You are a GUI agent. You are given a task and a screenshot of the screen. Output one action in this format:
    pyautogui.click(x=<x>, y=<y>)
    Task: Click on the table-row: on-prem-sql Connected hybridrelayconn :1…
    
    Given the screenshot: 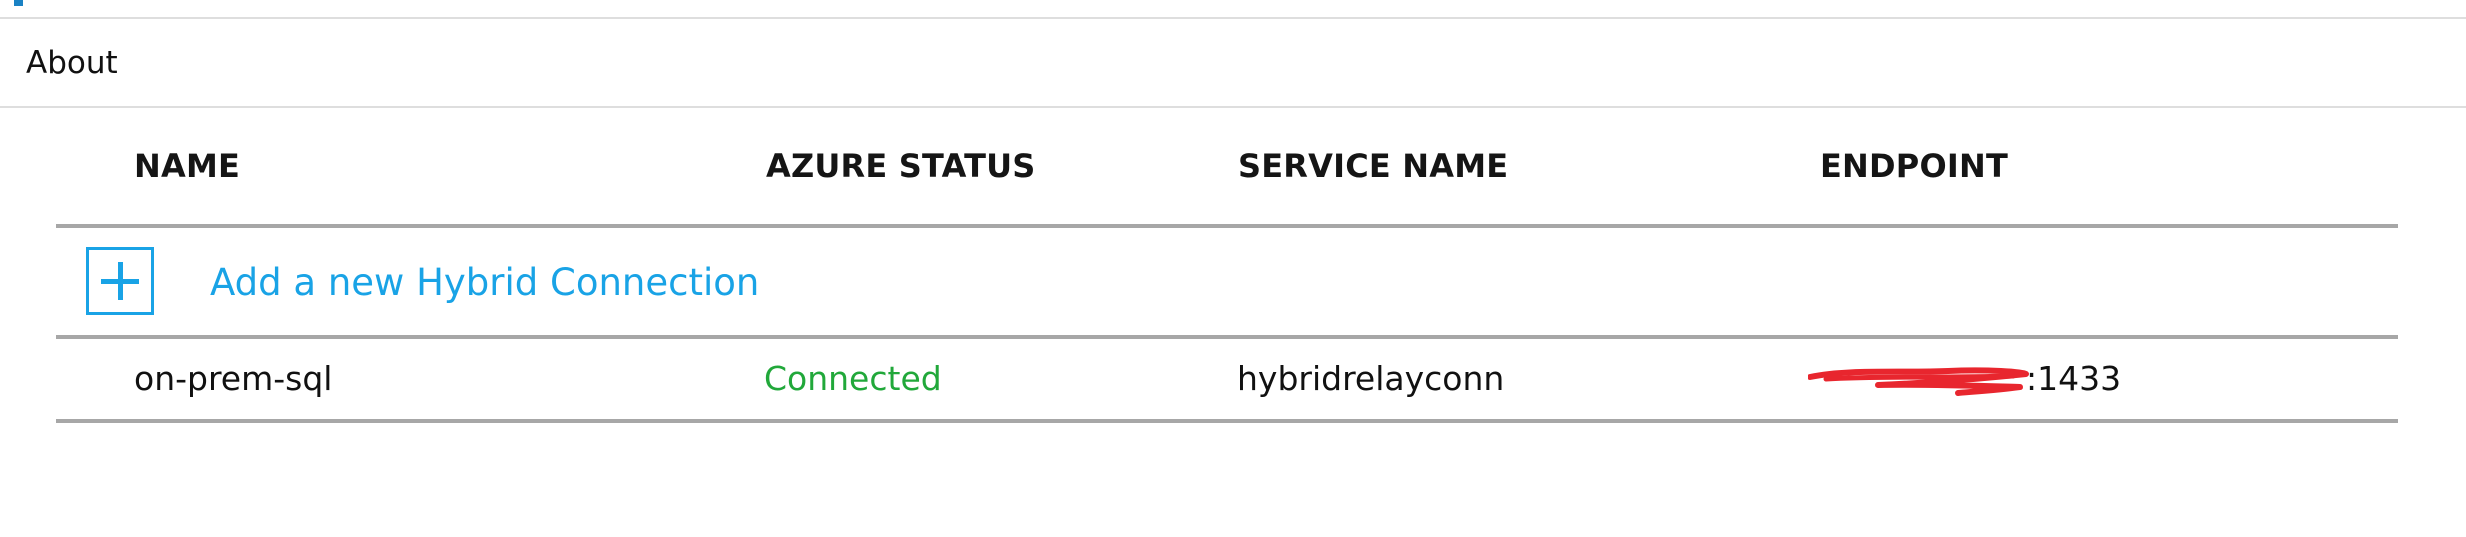 What is the action you would take?
    pyautogui.click(x=1227, y=379)
    